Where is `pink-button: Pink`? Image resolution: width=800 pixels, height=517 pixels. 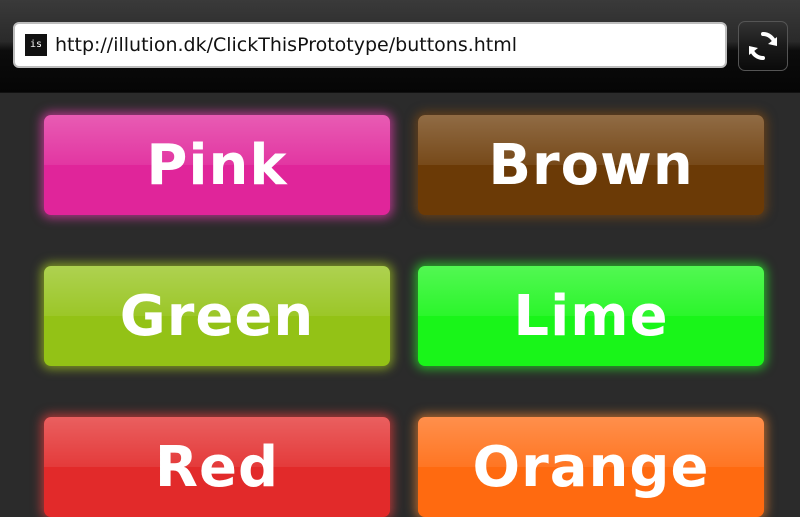 pink-button: Pink is located at coordinates (217, 165).